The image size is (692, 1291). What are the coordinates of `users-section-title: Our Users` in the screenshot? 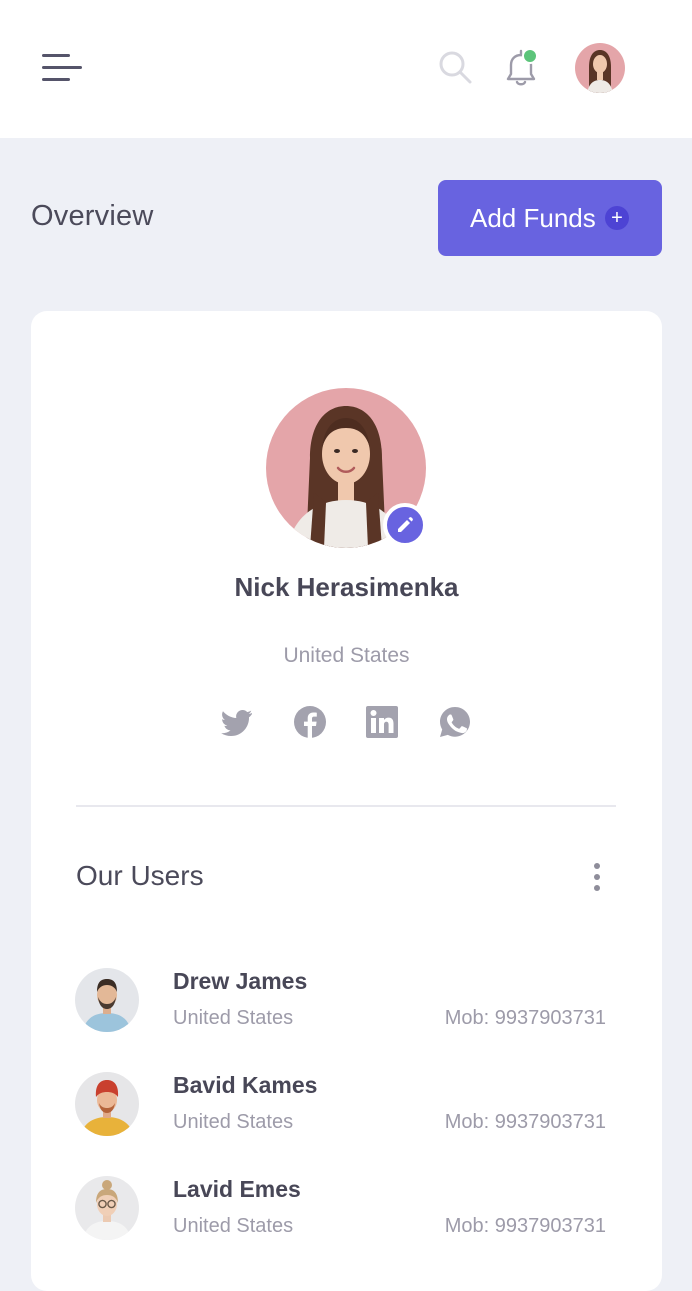 It's located at (140, 875).